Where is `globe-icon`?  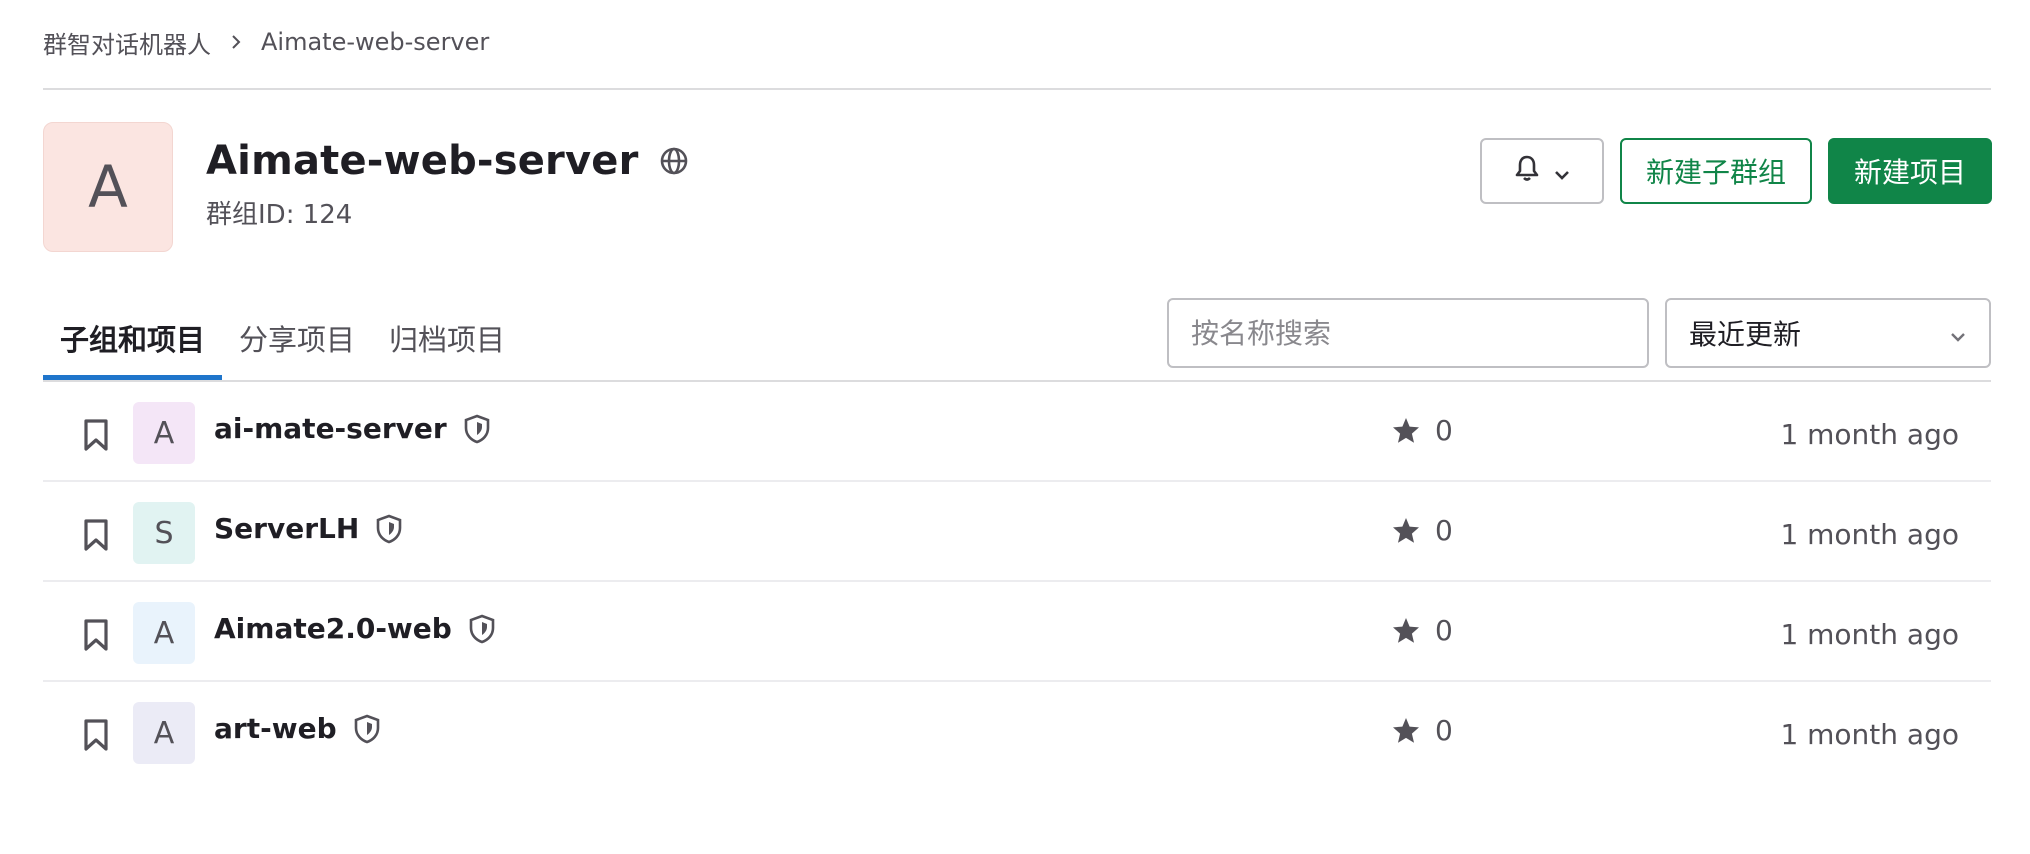
globe-icon is located at coordinates (674, 161).